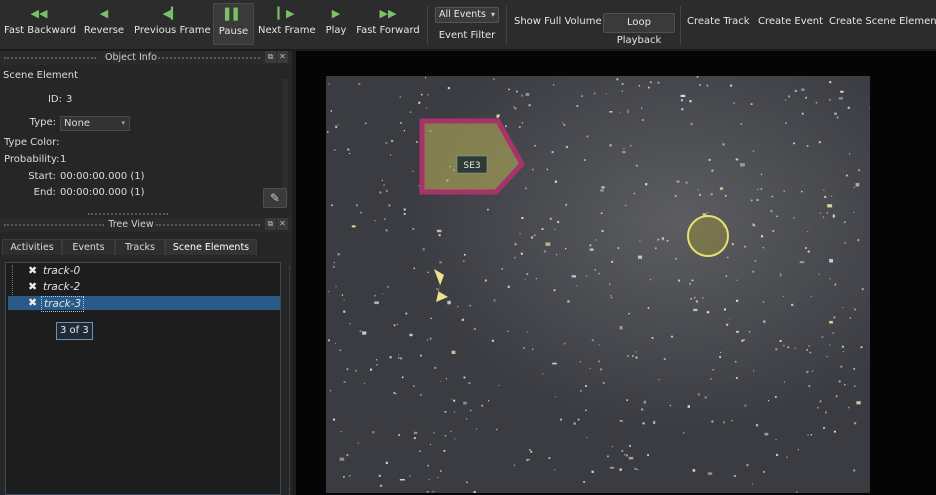 This screenshot has width=936, height=495. Describe the element at coordinates (140, 247) in the screenshot. I see `tab-tracks: Tracks` at that location.